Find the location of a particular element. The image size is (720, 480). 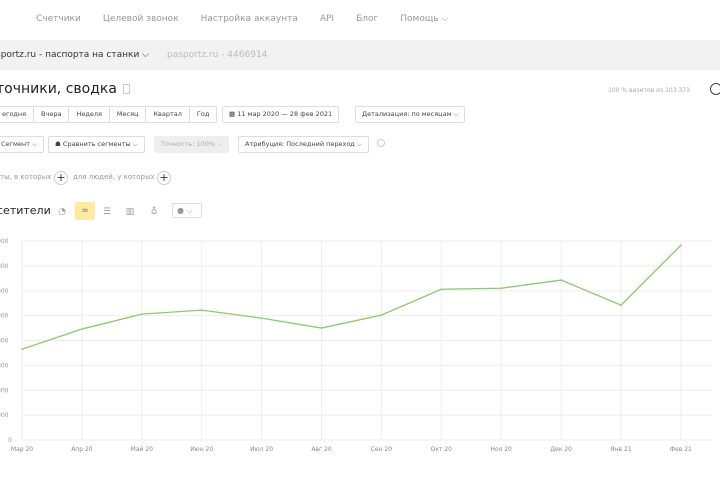

x-tick-label: Май 20 is located at coordinates (142, 449).